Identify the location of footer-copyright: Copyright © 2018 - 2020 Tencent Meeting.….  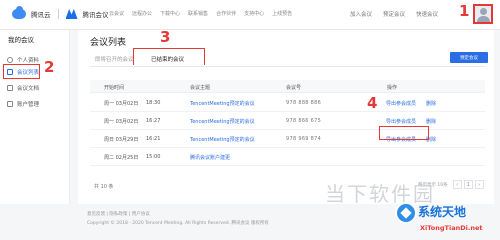
(178, 223).